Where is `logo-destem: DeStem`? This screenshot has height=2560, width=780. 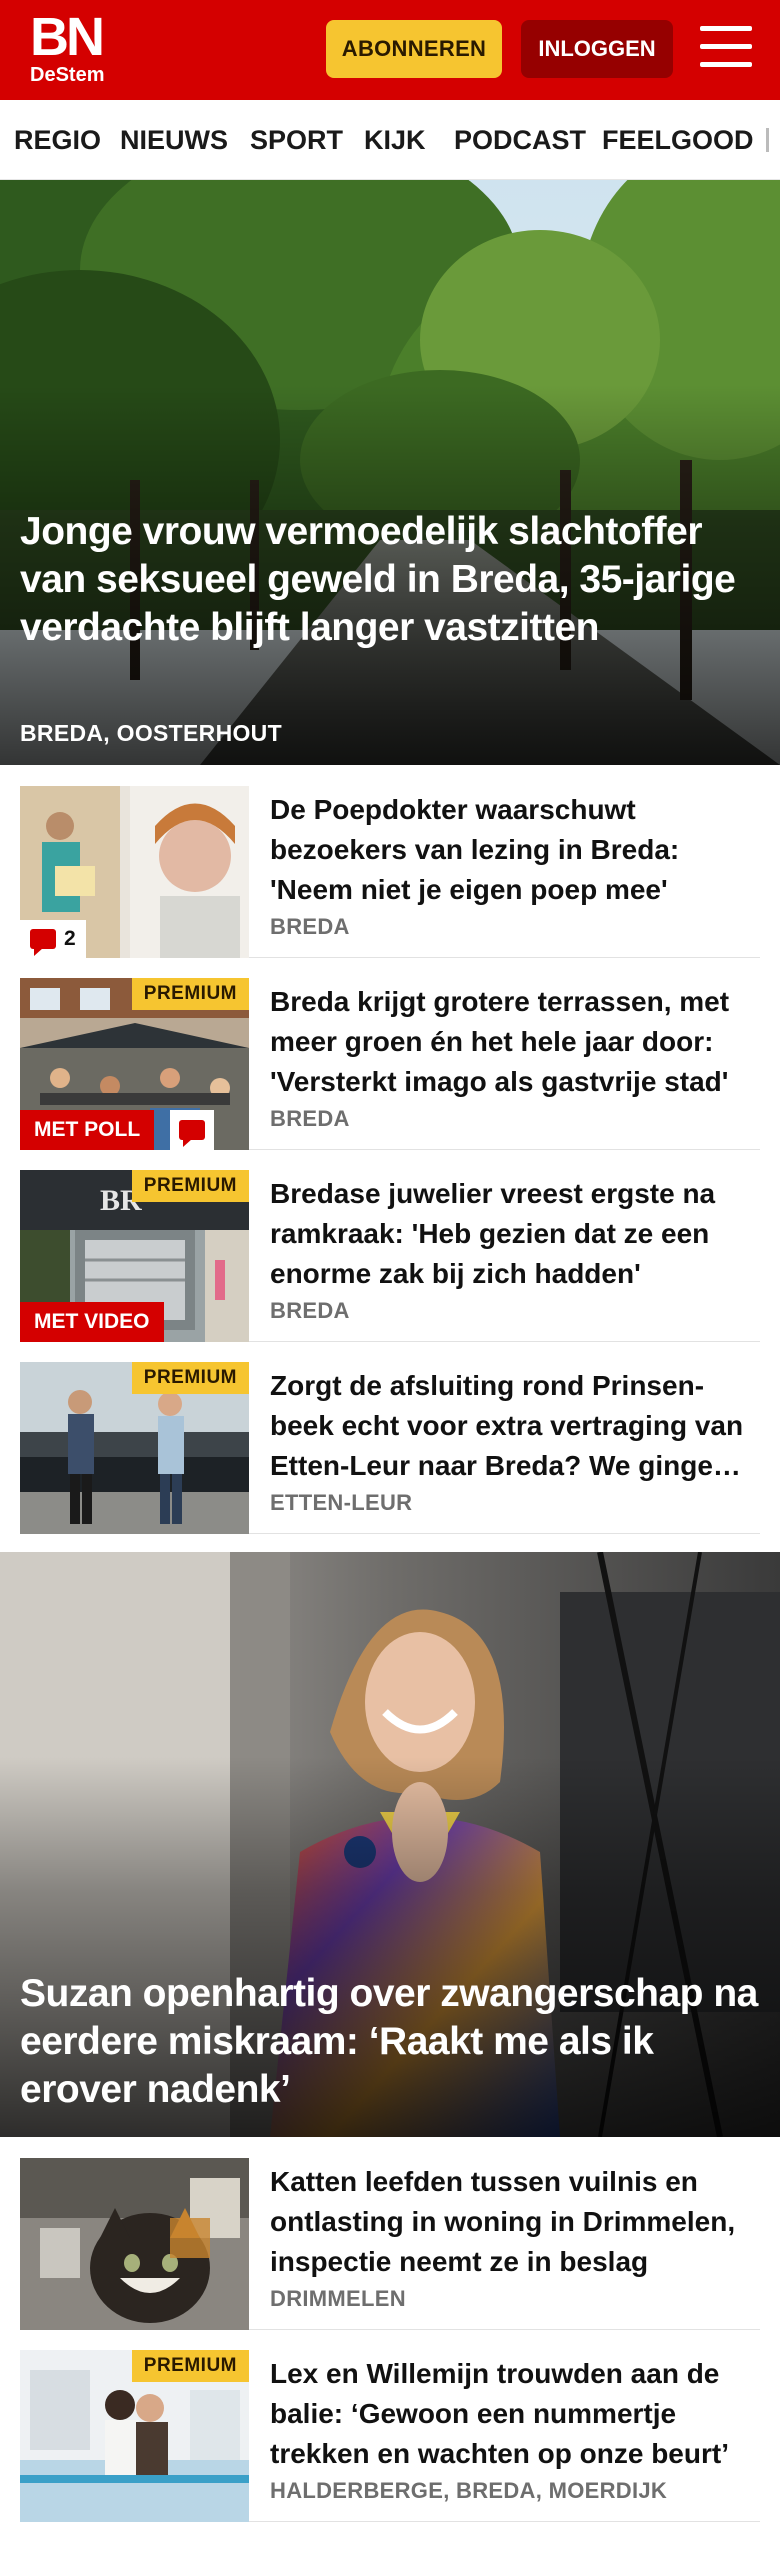 logo-destem: DeStem is located at coordinates (67, 75).